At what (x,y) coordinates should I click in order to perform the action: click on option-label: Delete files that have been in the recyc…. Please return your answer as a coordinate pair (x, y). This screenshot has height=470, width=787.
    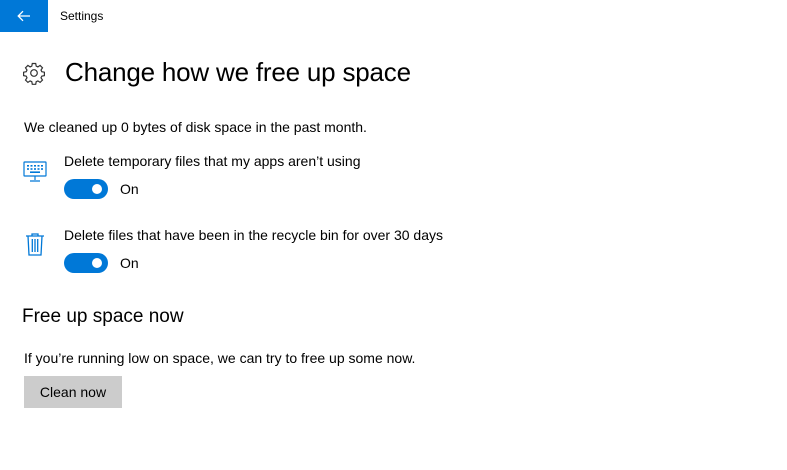
    Looking at the image, I should click on (253, 235).